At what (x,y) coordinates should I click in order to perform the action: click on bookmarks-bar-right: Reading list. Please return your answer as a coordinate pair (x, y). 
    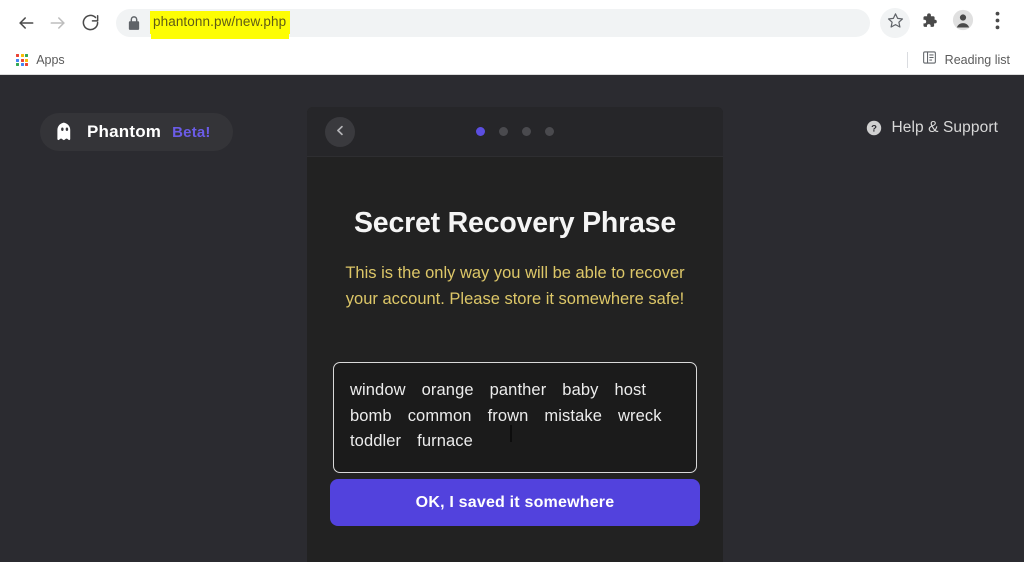
    Looking at the image, I should click on (961, 60).